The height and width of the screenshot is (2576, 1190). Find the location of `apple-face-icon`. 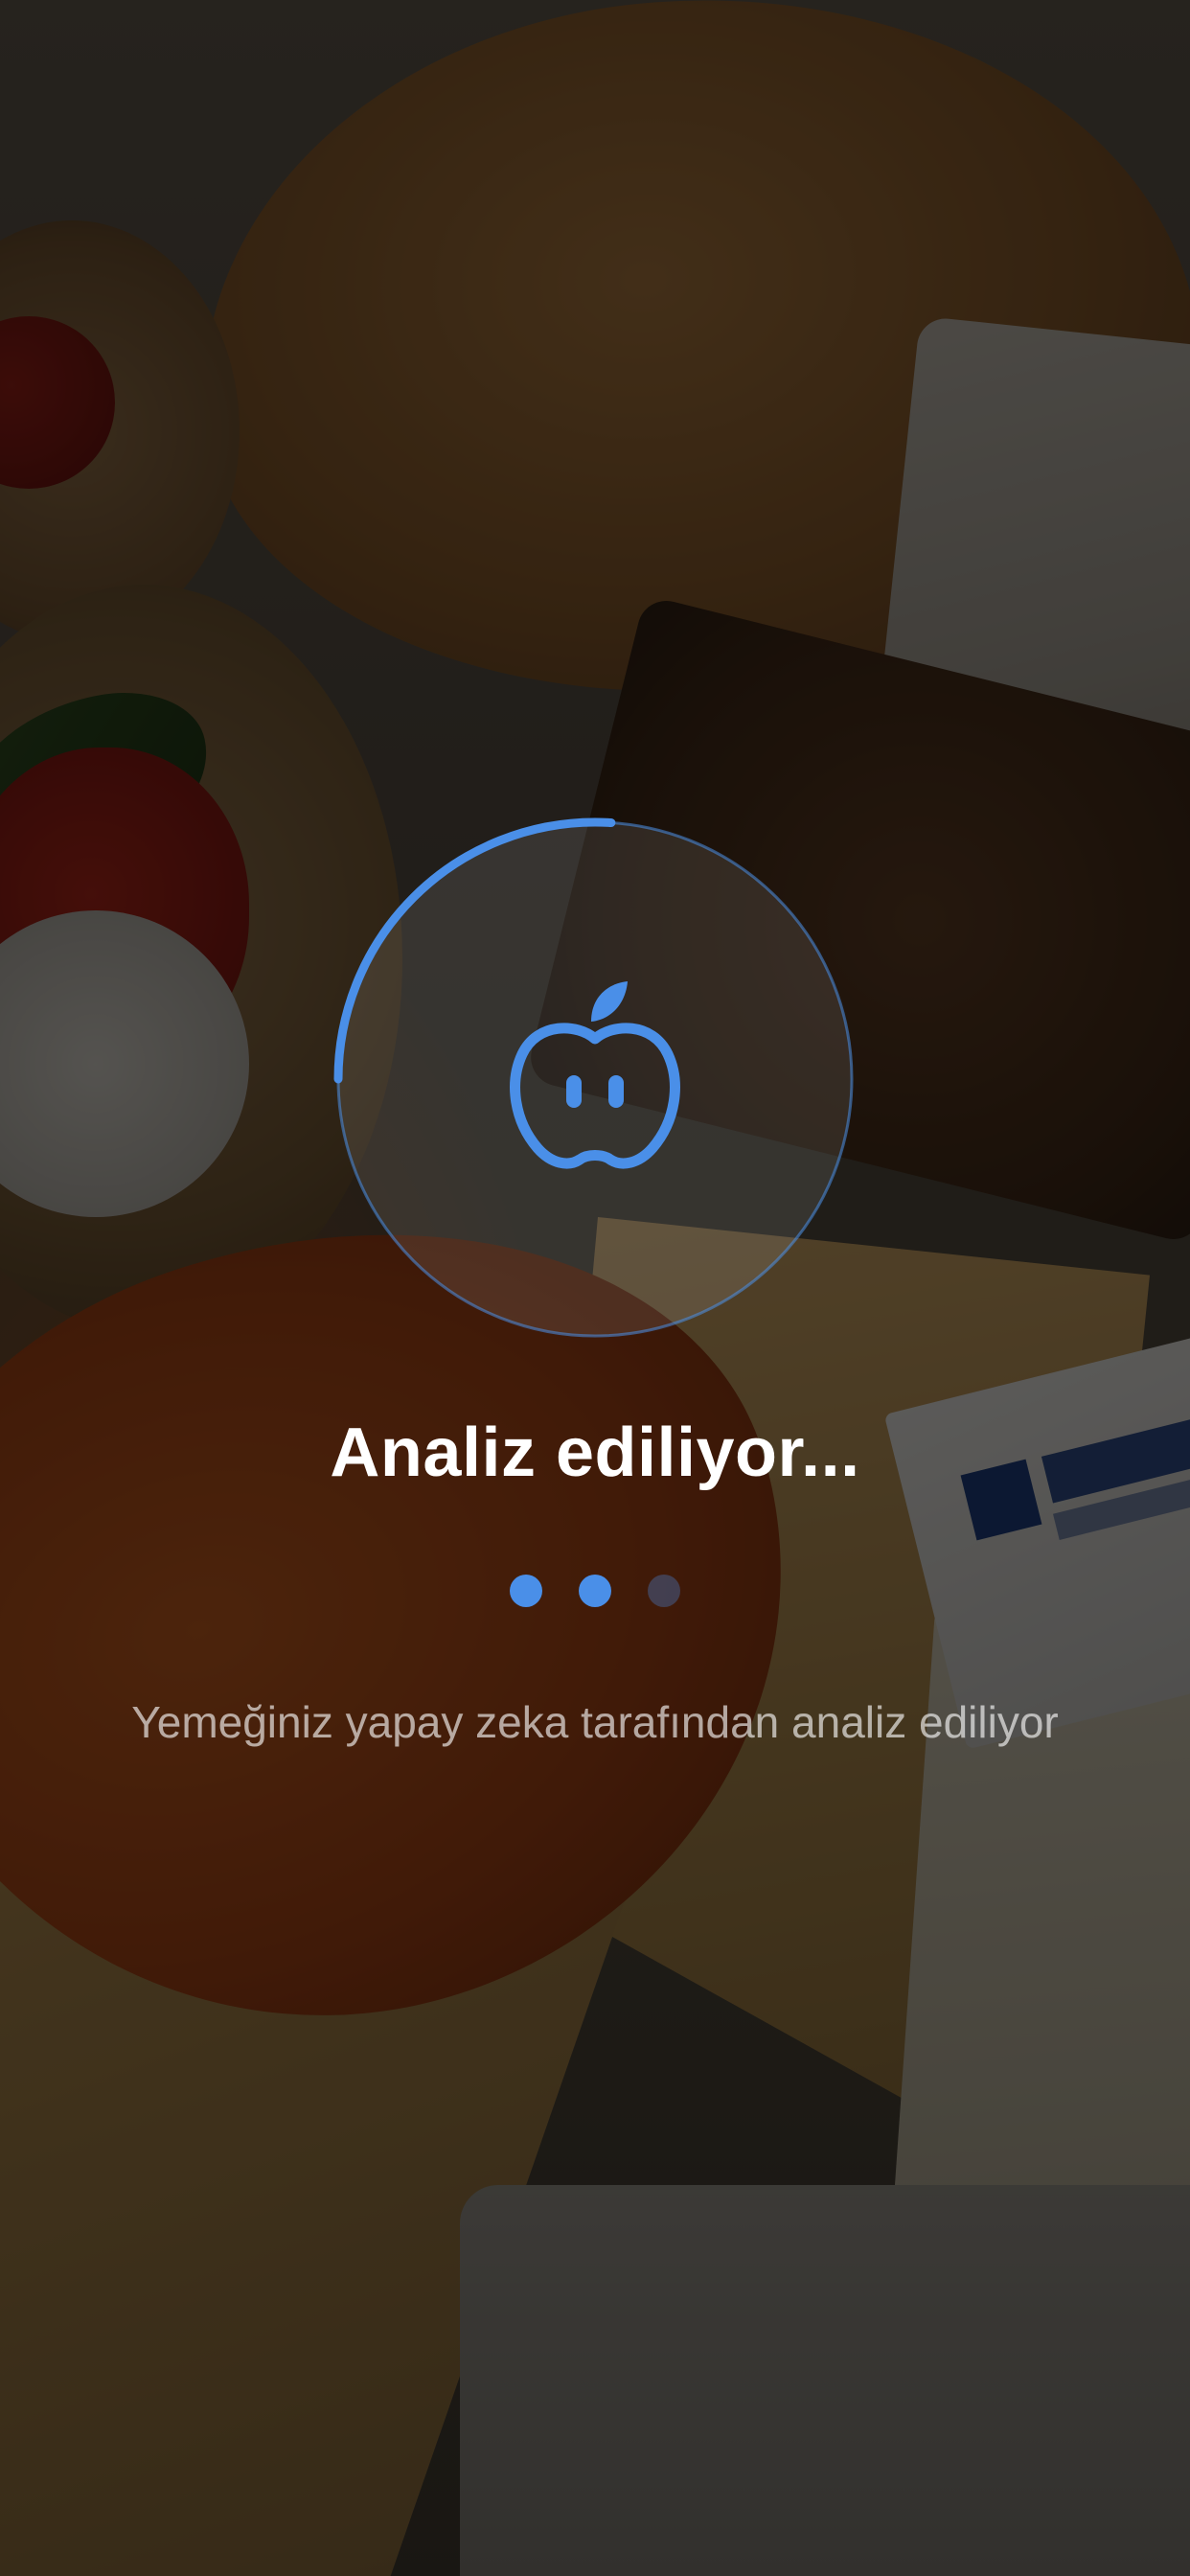

apple-face-icon is located at coordinates (595, 1075).